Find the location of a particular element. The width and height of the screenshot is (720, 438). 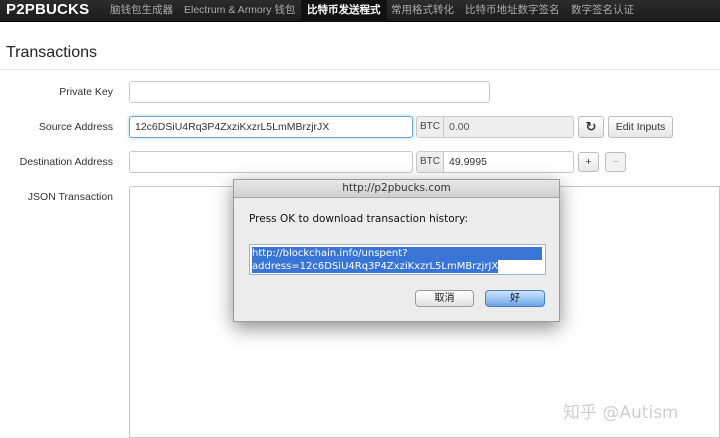

page-title: Transactions is located at coordinates (51, 52).